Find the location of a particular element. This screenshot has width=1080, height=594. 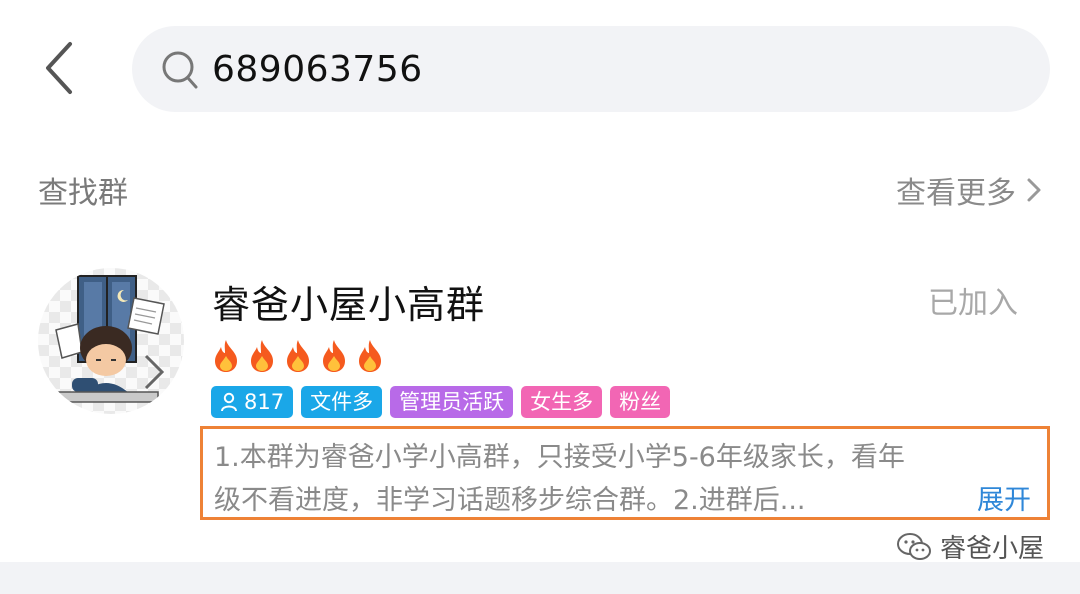

bottom-divider-band is located at coordinates (540, 578).